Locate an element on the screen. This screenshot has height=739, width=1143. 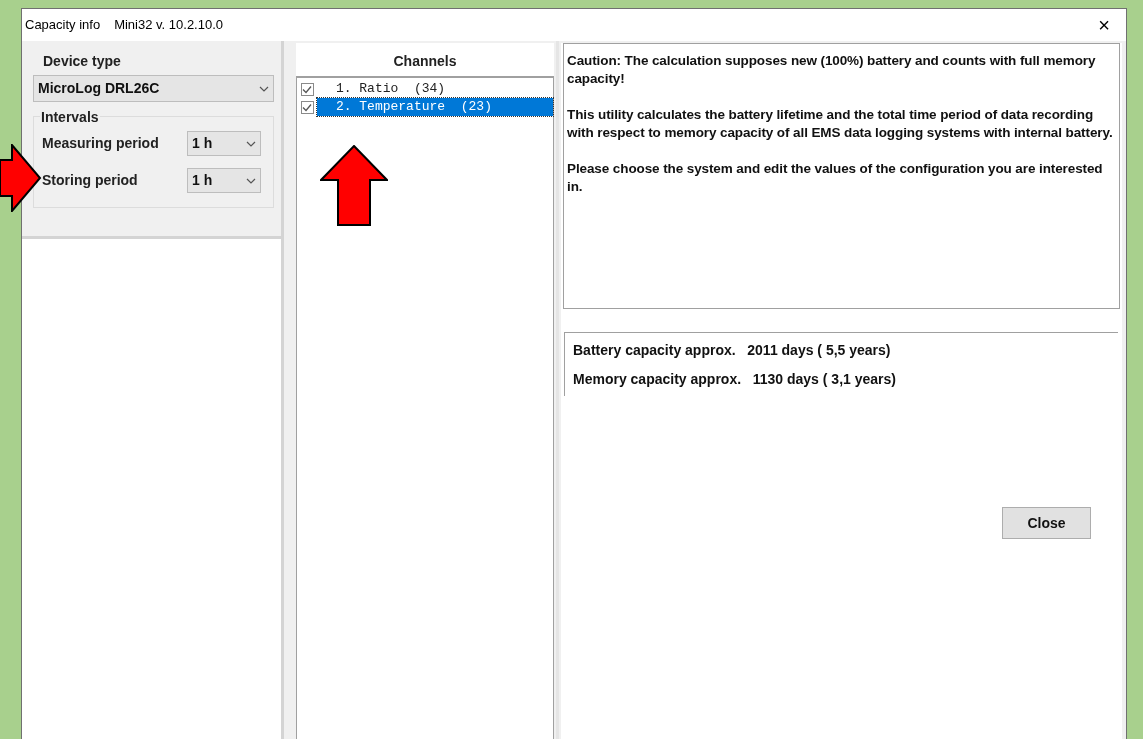
close-button: Close is located at coordinates (1046, 523).